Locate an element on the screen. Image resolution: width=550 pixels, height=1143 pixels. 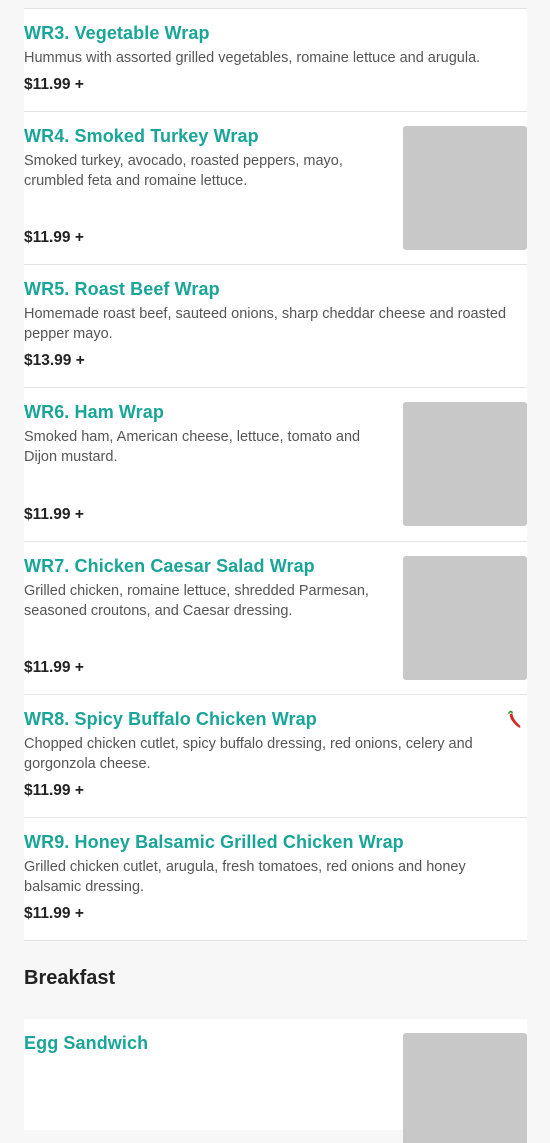
section-heading-breakfast: Breakfast is located at coordinates (70, 978).